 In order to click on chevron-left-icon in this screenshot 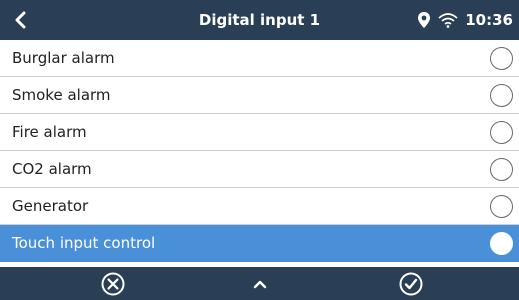, I will do `click(20, 20)`.